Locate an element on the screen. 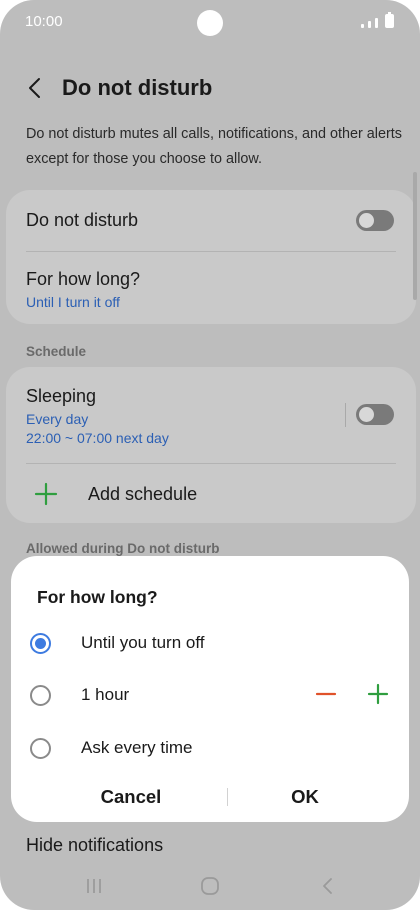  dnd-toggle-label: Do not disturb is located at coordinates (82, 220).